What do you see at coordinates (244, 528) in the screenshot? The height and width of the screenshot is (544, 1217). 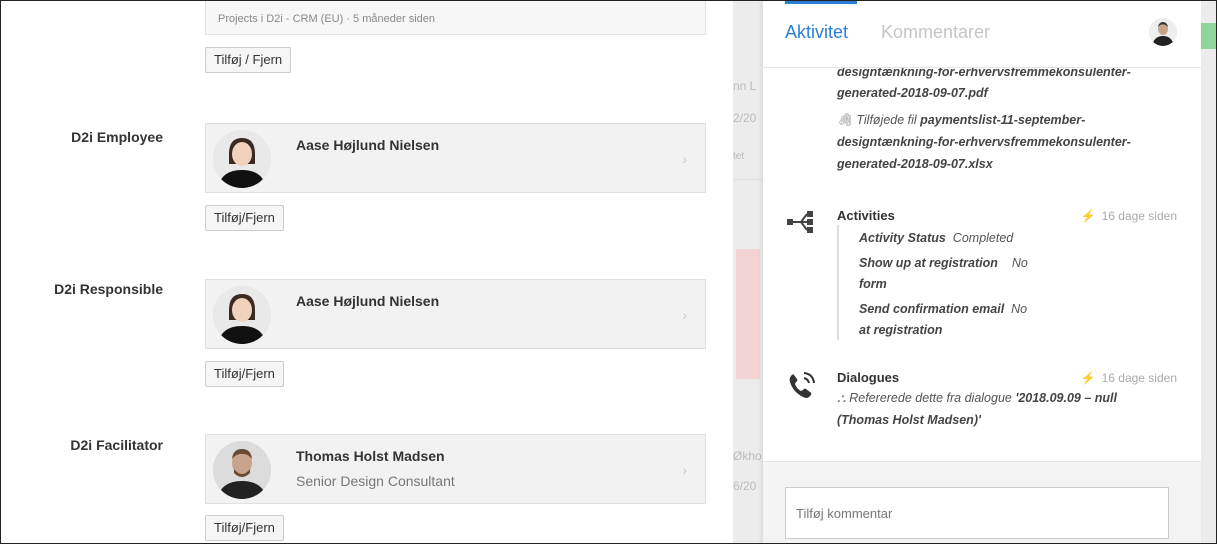 I see `facilitator-add-remove-button: Tilføj/Fjern` at bounding box center [244, 528].